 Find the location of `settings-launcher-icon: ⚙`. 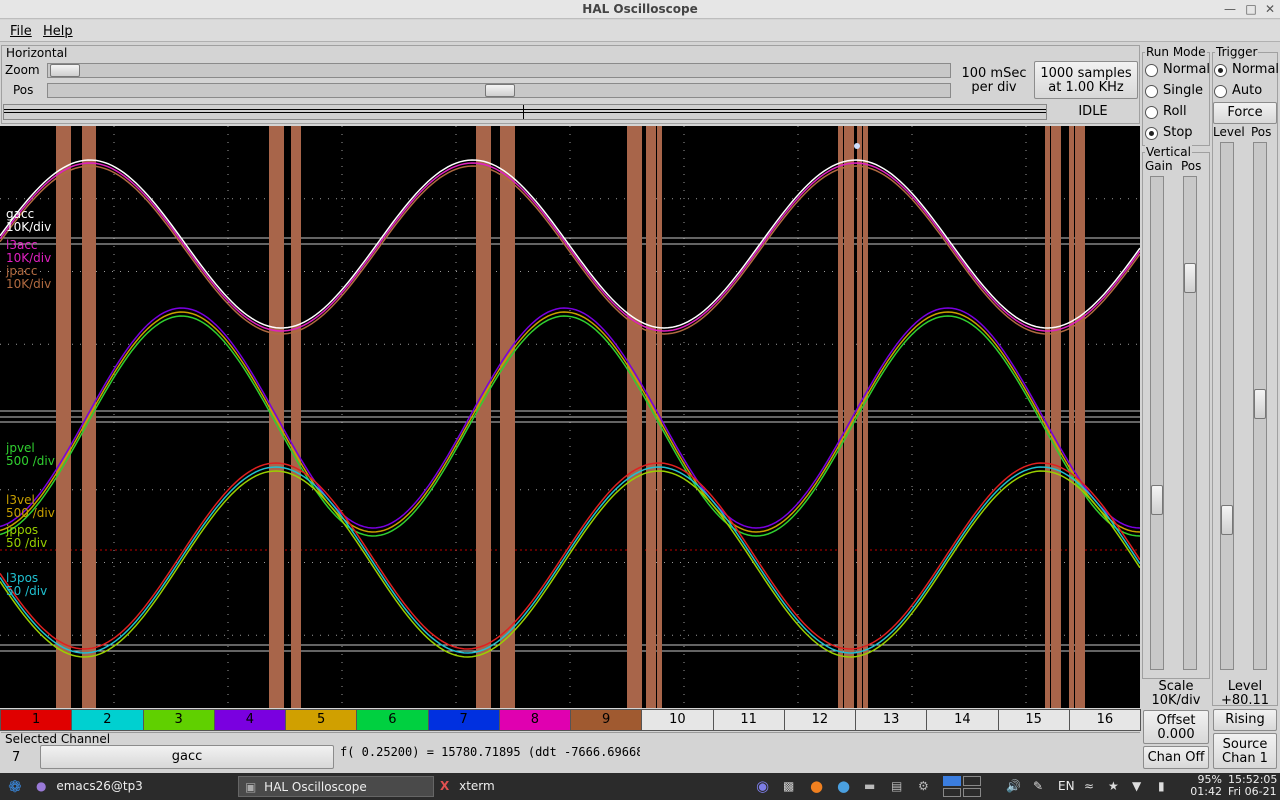

settings-launcher-icon: ⚙ is located at coordinates (927, 786).